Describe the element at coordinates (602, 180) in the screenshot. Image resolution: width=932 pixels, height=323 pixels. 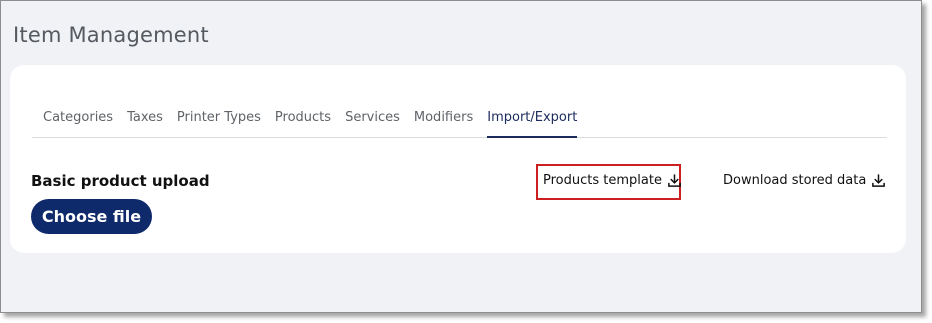
I see `products-template-label: Products template` at that location.